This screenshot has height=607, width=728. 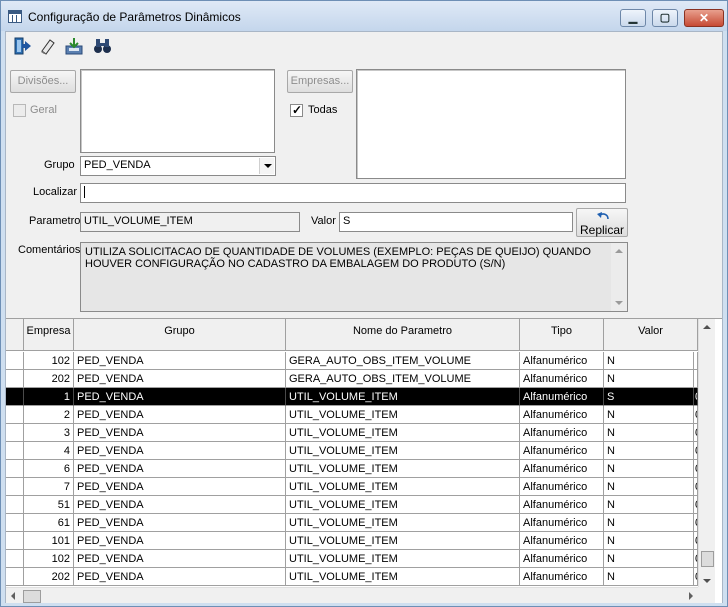 What do you see at coordinates (101, 46) in the screenshot?
I see `search-button` at bounding box center [101, 46].